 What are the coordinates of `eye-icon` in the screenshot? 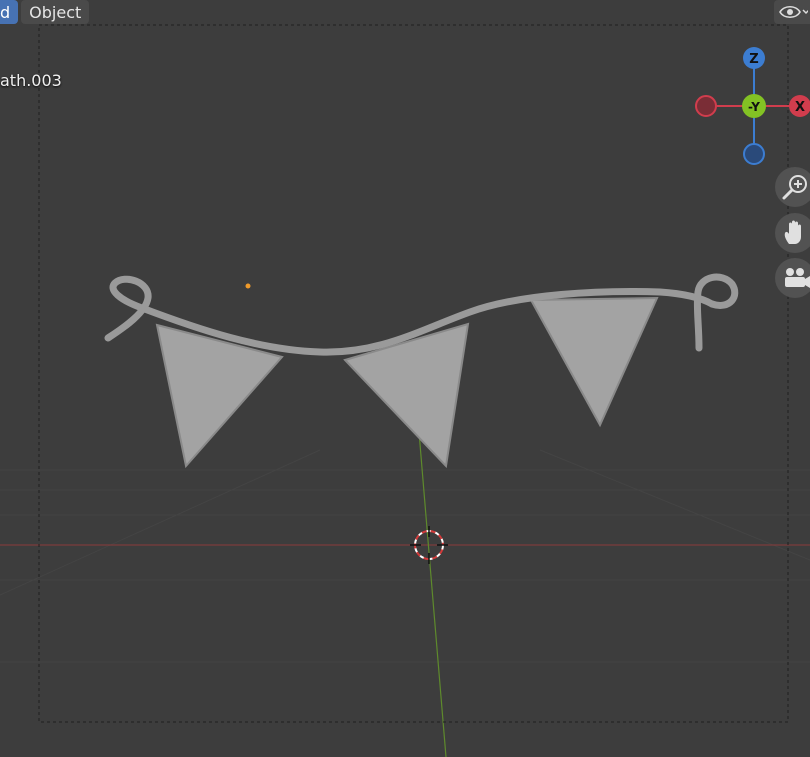 It's located at (793, 12).